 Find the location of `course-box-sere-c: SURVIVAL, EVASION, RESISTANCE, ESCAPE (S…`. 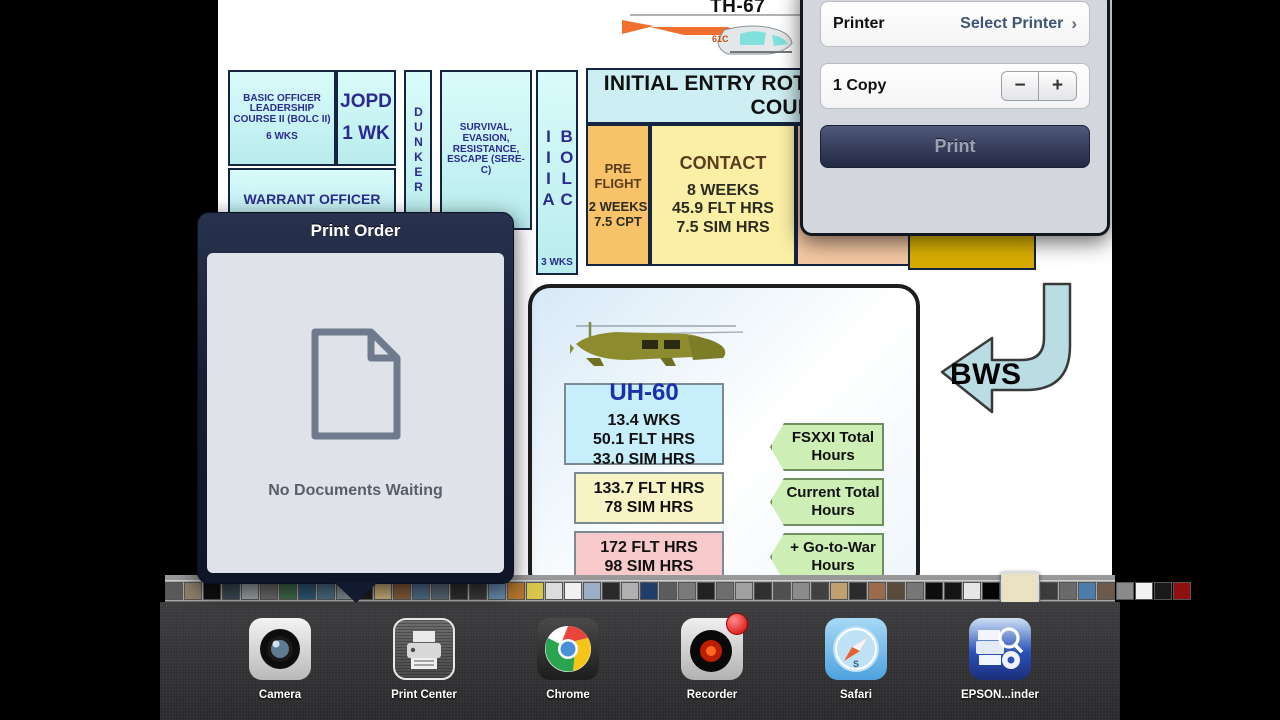

course-box-sere-c: SURVIVAL, EVASION, RESISTANCE, ESCAPE (S… is located at coordinates (486, 150).